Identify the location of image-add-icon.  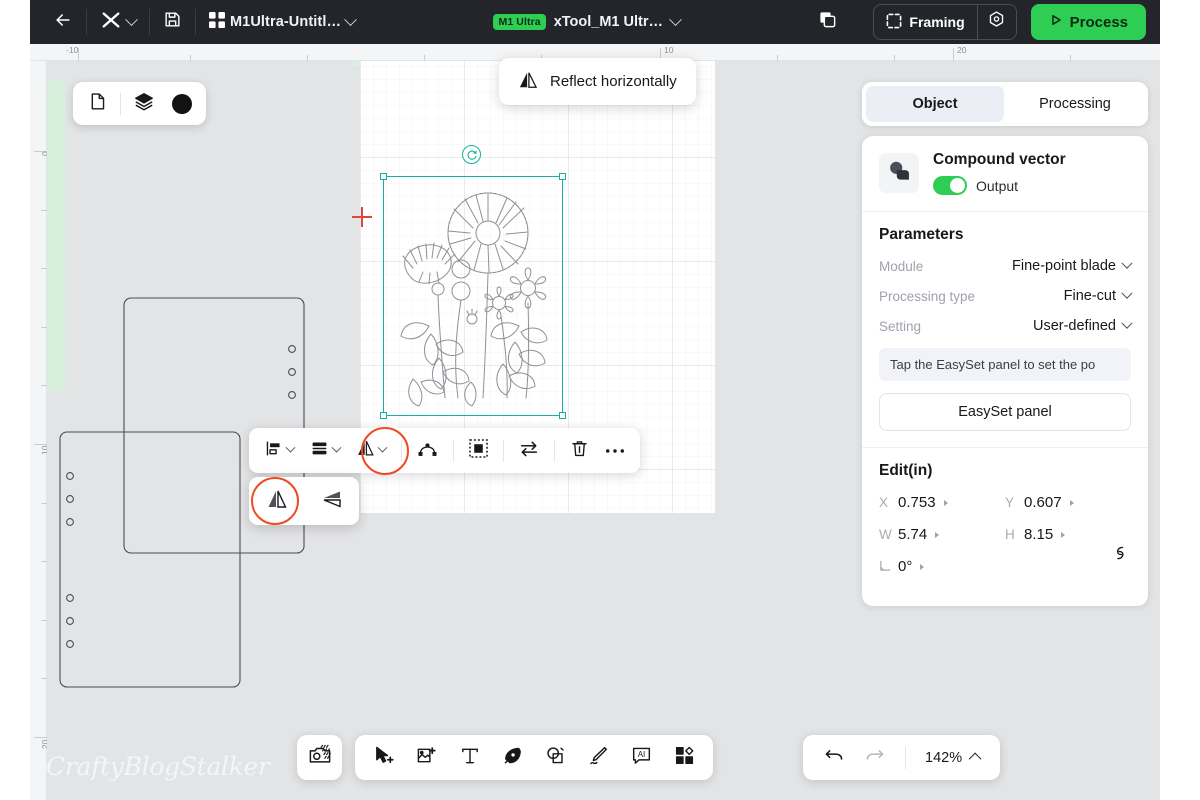
(426, 758).